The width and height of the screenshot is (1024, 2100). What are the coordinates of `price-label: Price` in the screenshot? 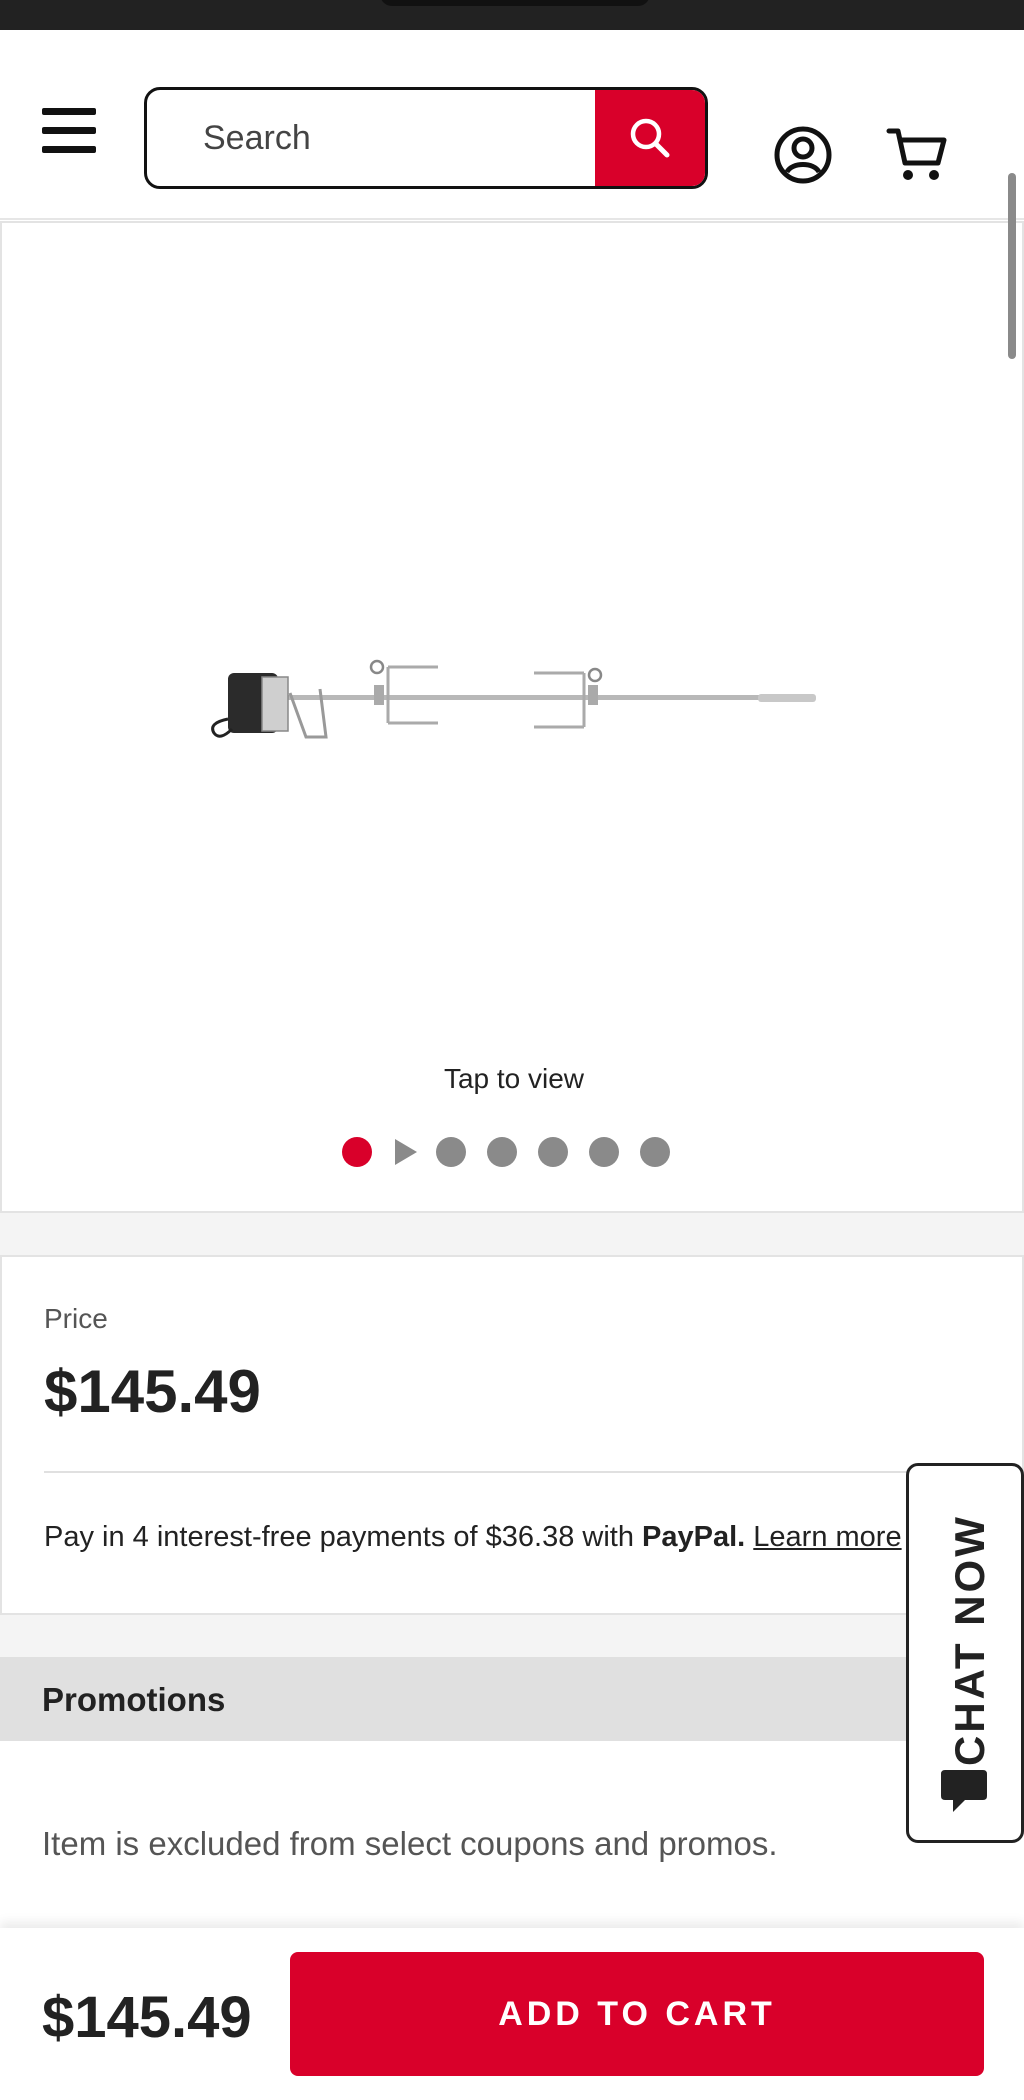 It's located at (76, 1318).